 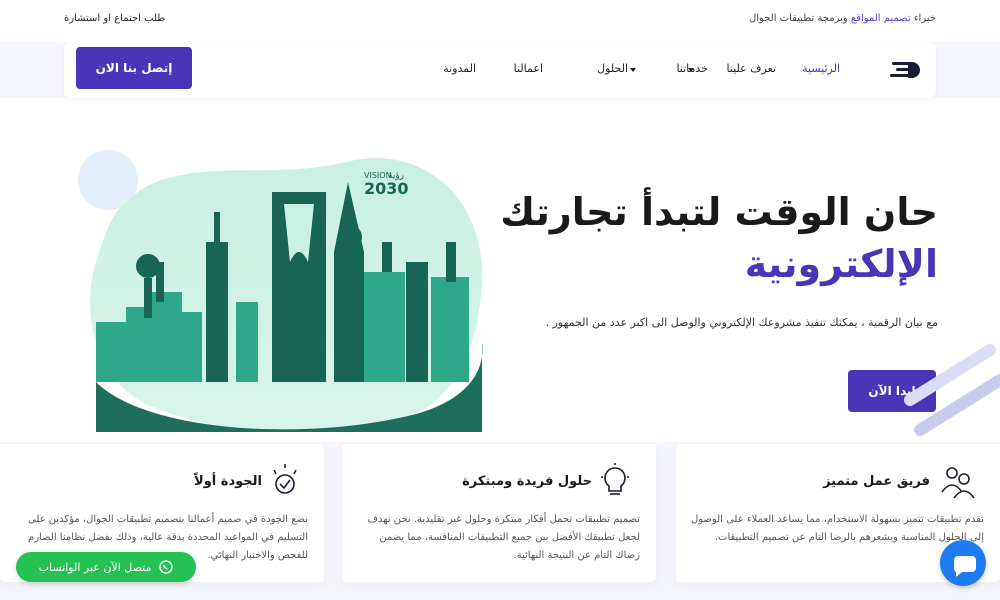 I want to click on nav-item-home: الرئيسية, so click(x=821, y=68).